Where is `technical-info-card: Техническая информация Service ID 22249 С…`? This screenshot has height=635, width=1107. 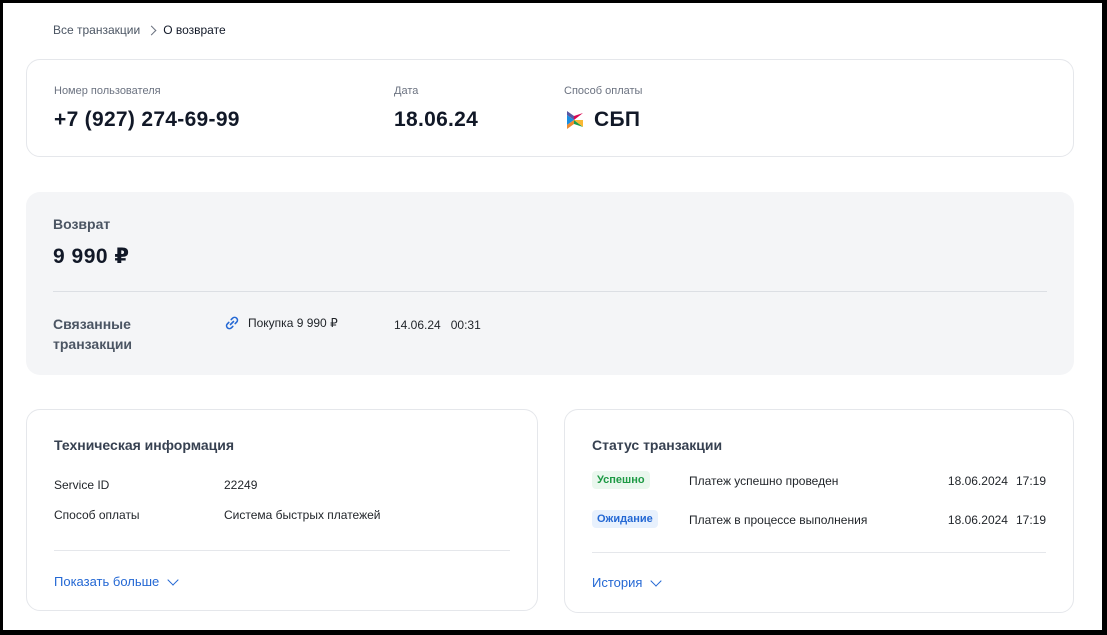 technical-info-card: Техническая информация Service ID 22249 С… is located at coordinates (282, 510).